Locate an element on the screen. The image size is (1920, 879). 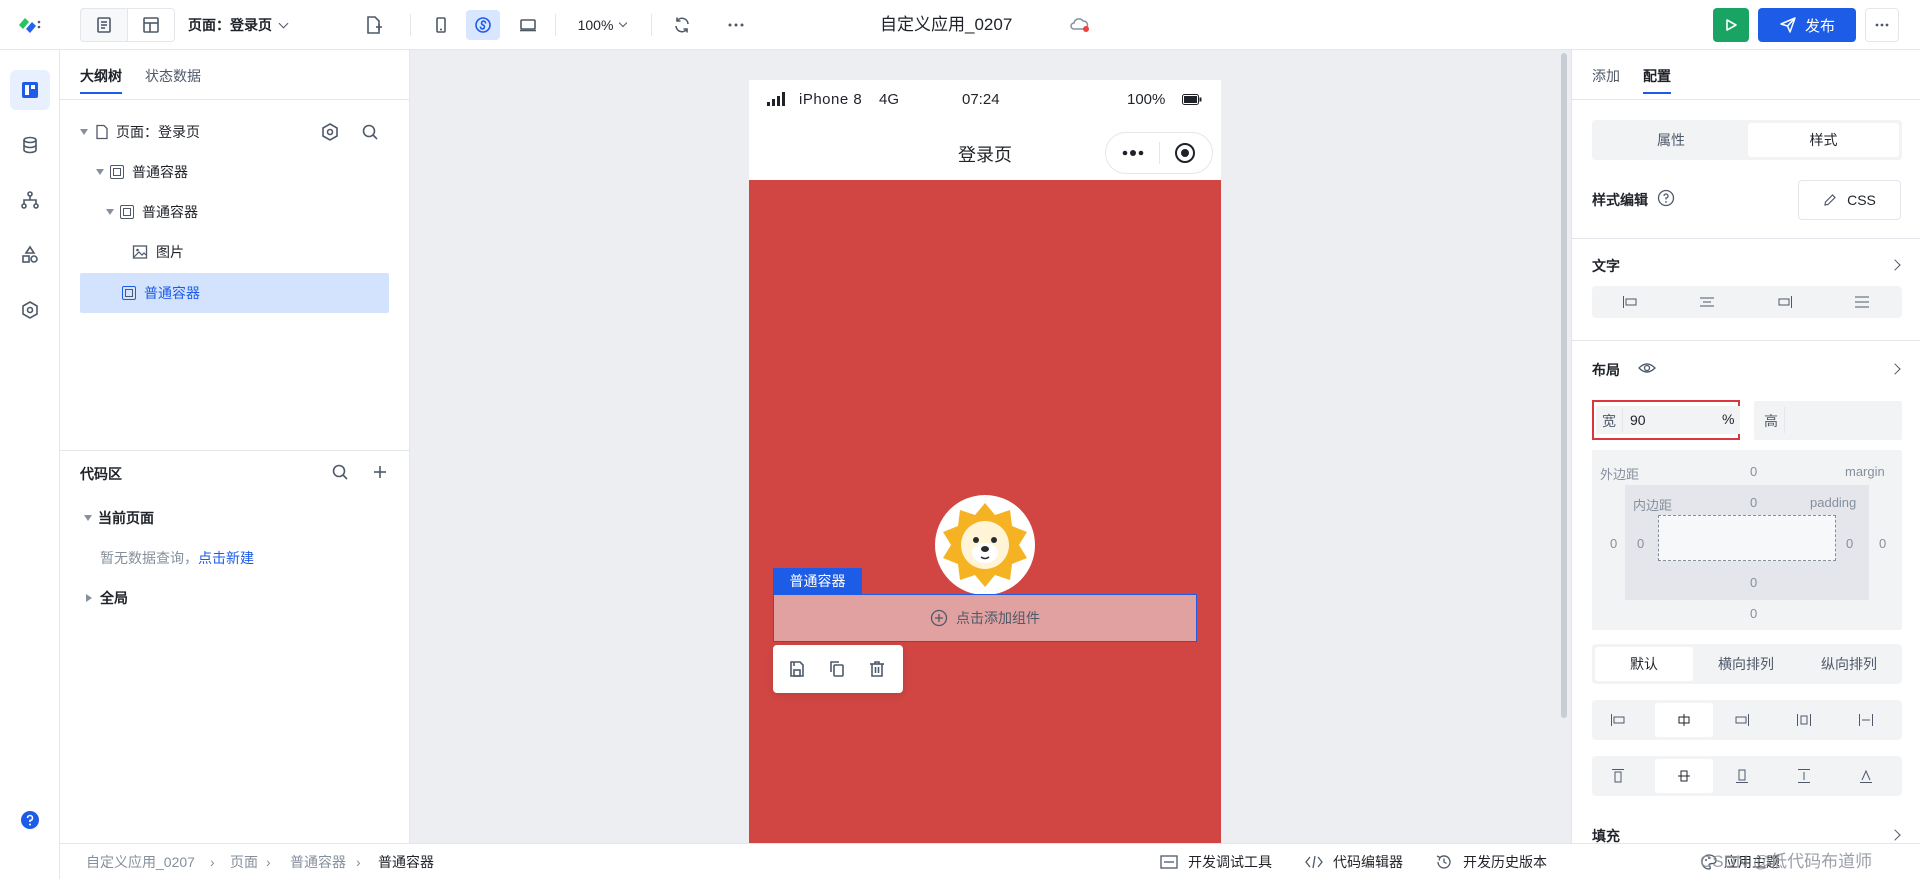
miniprogram-device-icon is located at coordinates (483, 25).